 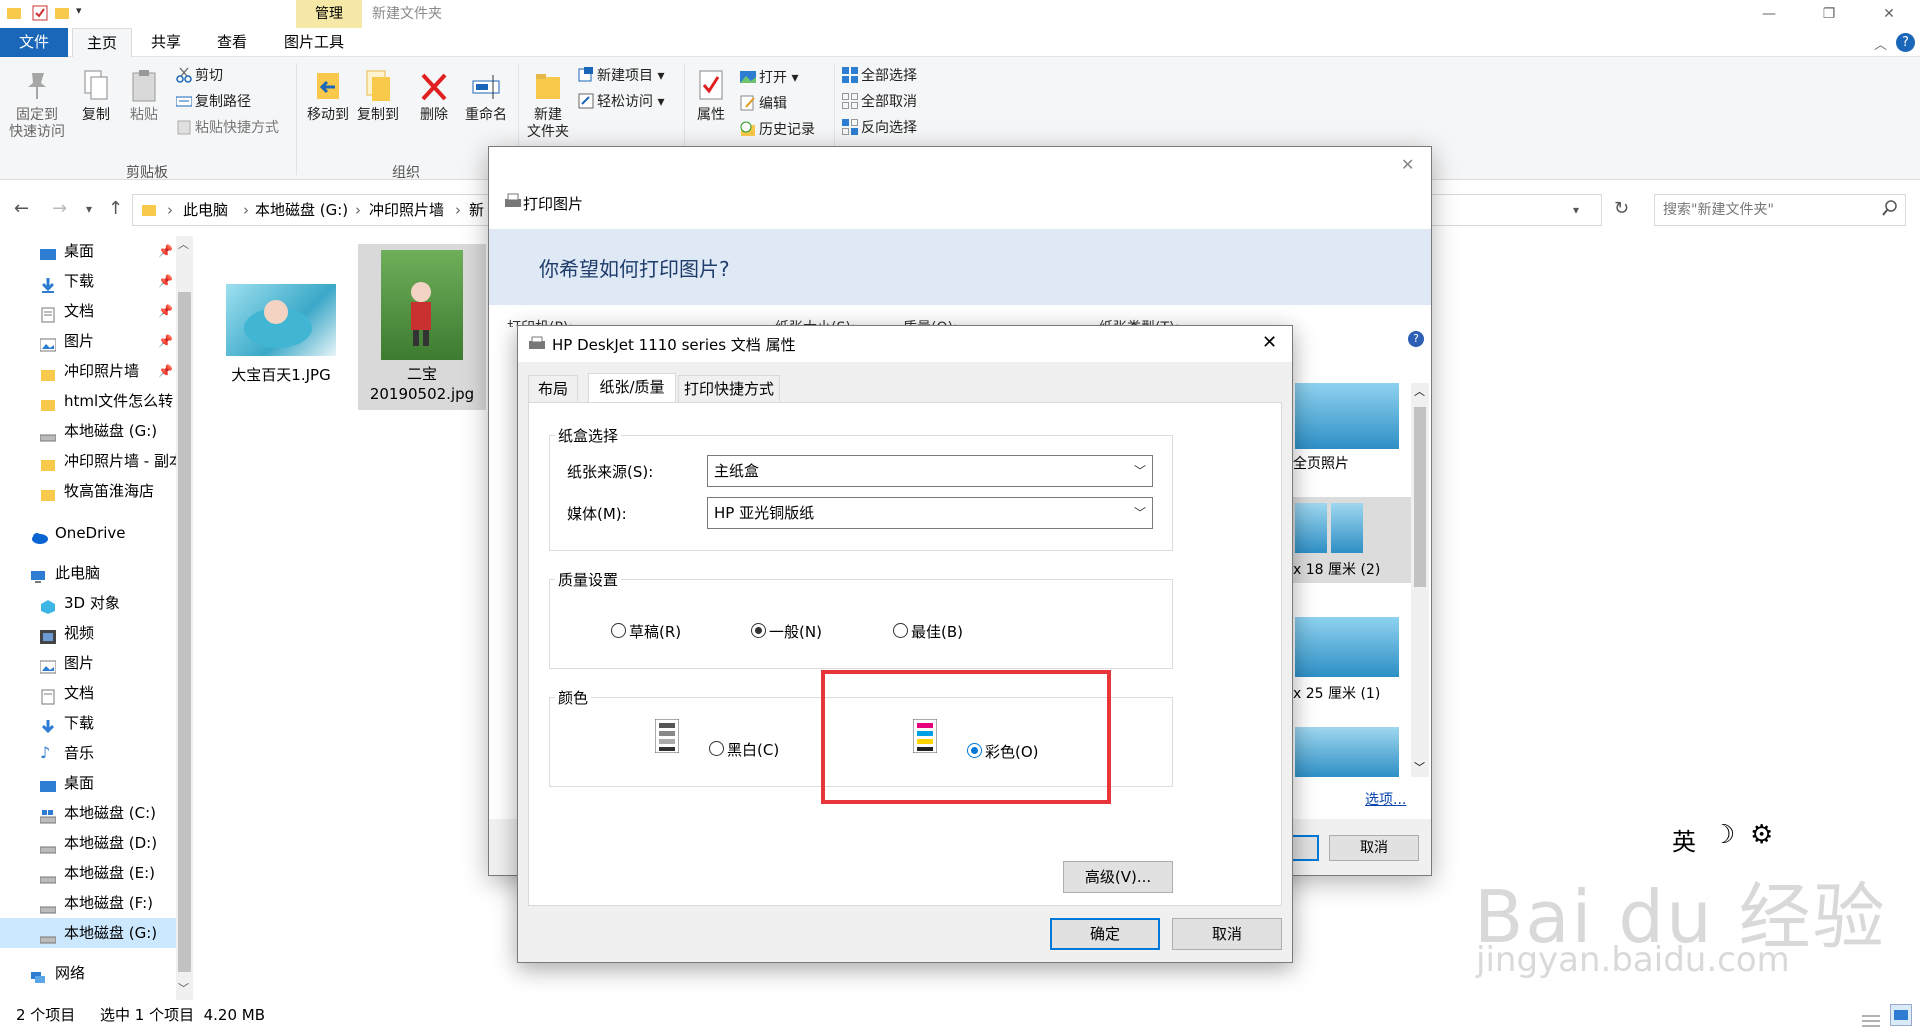 What do you see at coordinates (88, 693) in the screenshot?
I see `sidebar-item-documents: 文档` at bounding box center [88, 693].